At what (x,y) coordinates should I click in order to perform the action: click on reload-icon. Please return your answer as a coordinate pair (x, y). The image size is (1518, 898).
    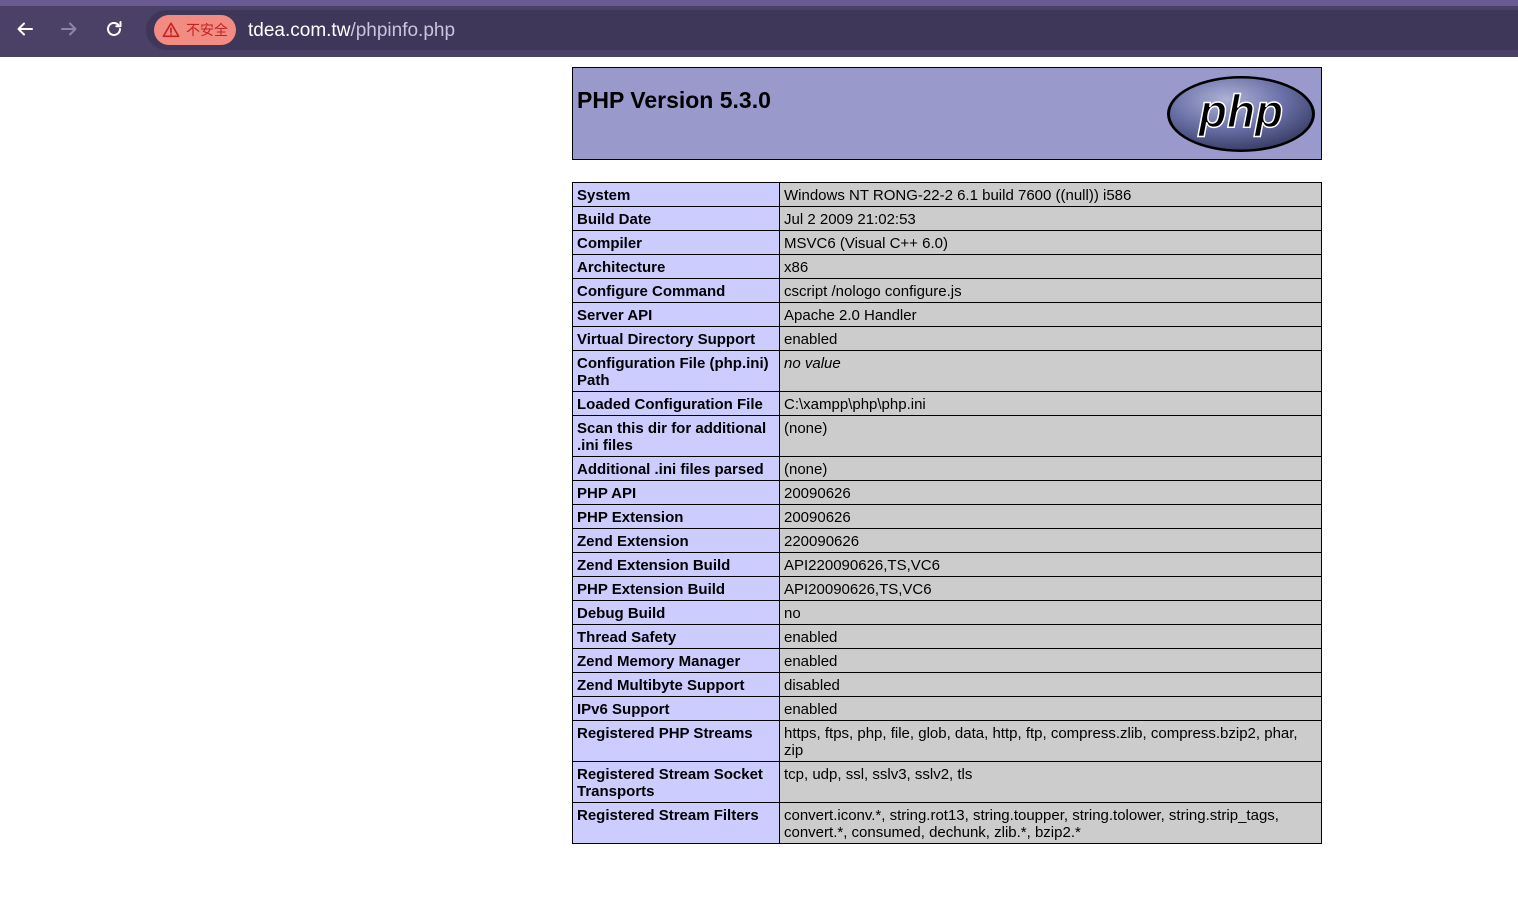
    Looking at the image, I should click on (114, 28).